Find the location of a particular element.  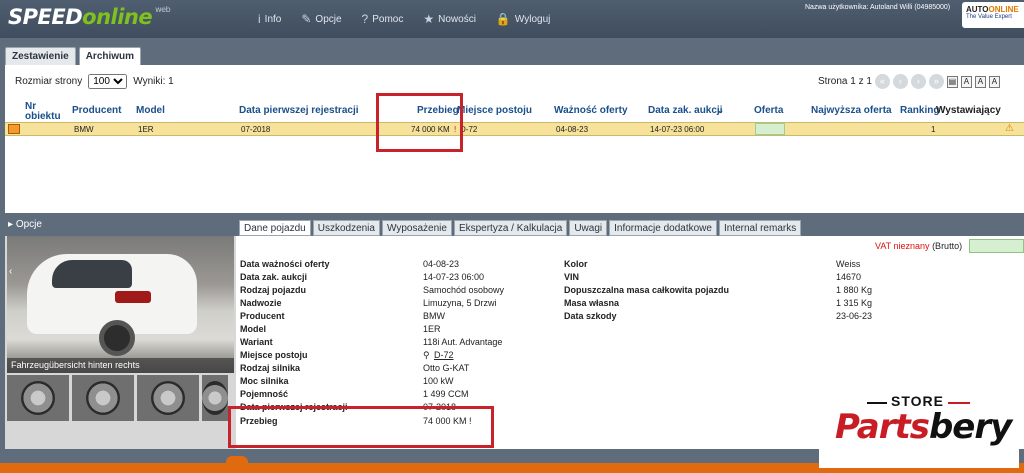

detail-key: Data szkody is located at coordinates (590, 316).